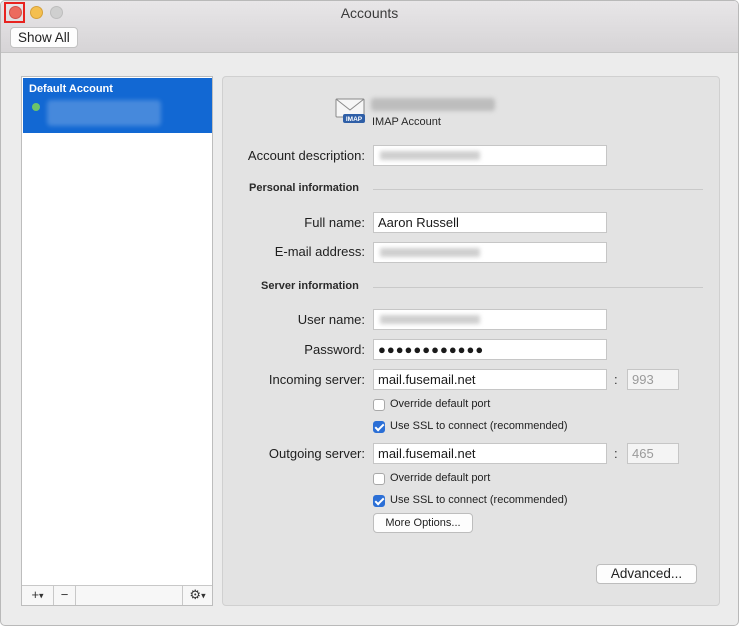 The width and height of the screenshot is (739, 626). What do you see at coordinates (490, 349) in the screenshot?
I see `password-field: ●●●●●●●●●●●●` at bounding box center [490, 349].